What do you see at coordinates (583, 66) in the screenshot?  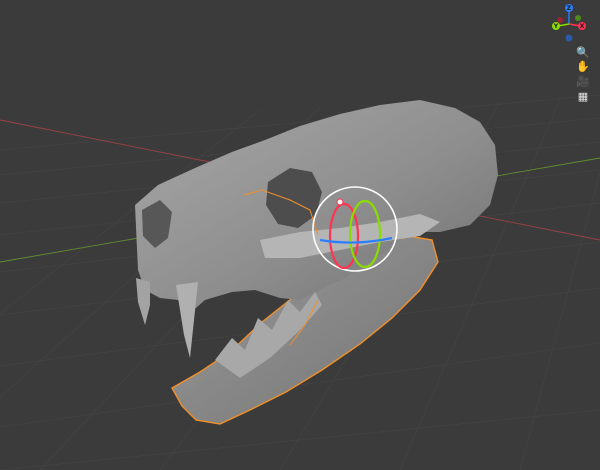 I see `pan-hand-icon: ✋` at bounding box center [583, 66].